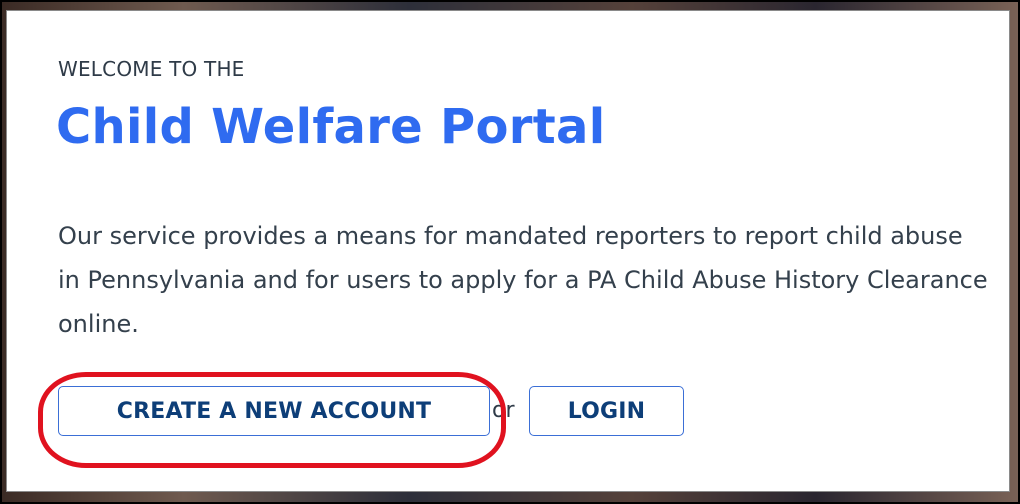 The height and width of the screenshot is (504, 1020). I want to click on page-title: Child Welfare Portal, so click(331, 127).